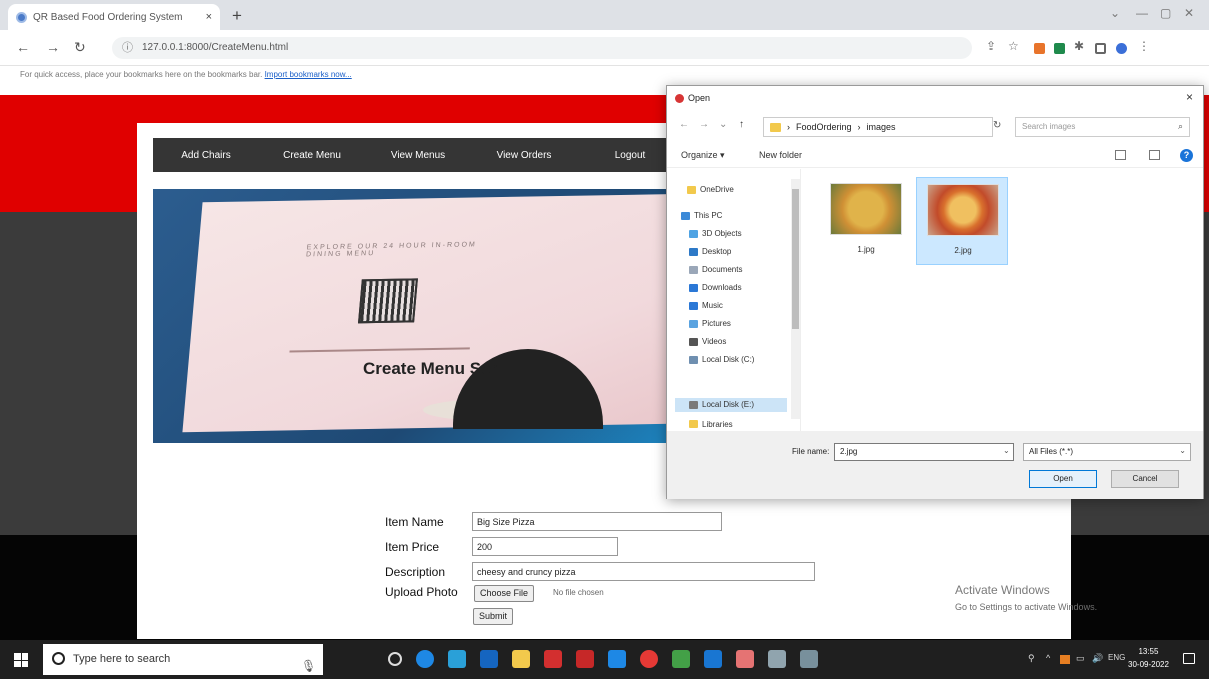 The width and height of the screenshot is (1209, 679). I want to click on choose-file-button: Choose File, so click(504, 593).